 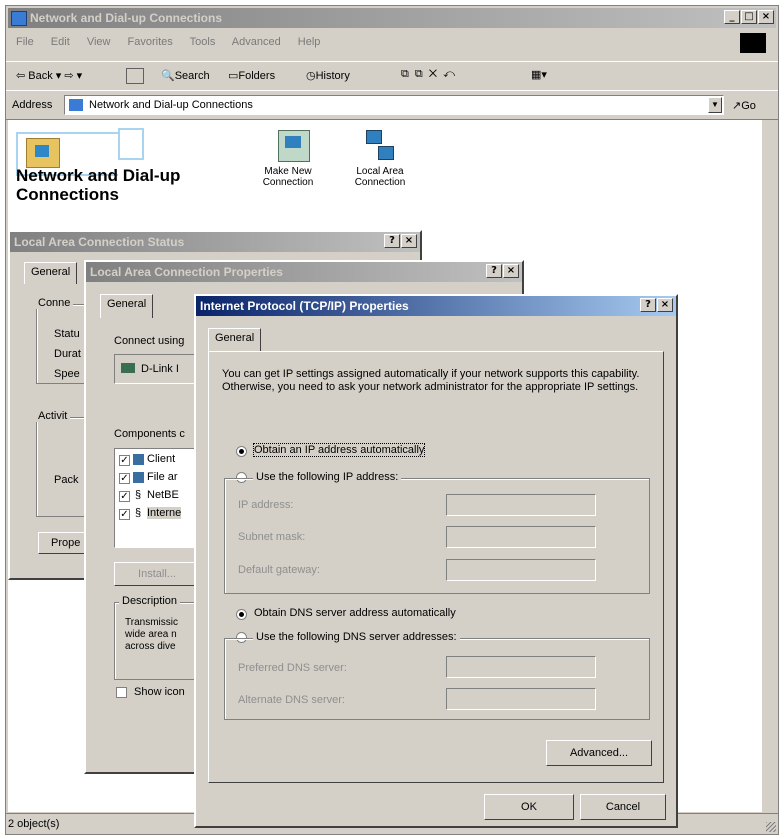 I want to click on component-tcpip: Interne, so click(x=164, y=513).